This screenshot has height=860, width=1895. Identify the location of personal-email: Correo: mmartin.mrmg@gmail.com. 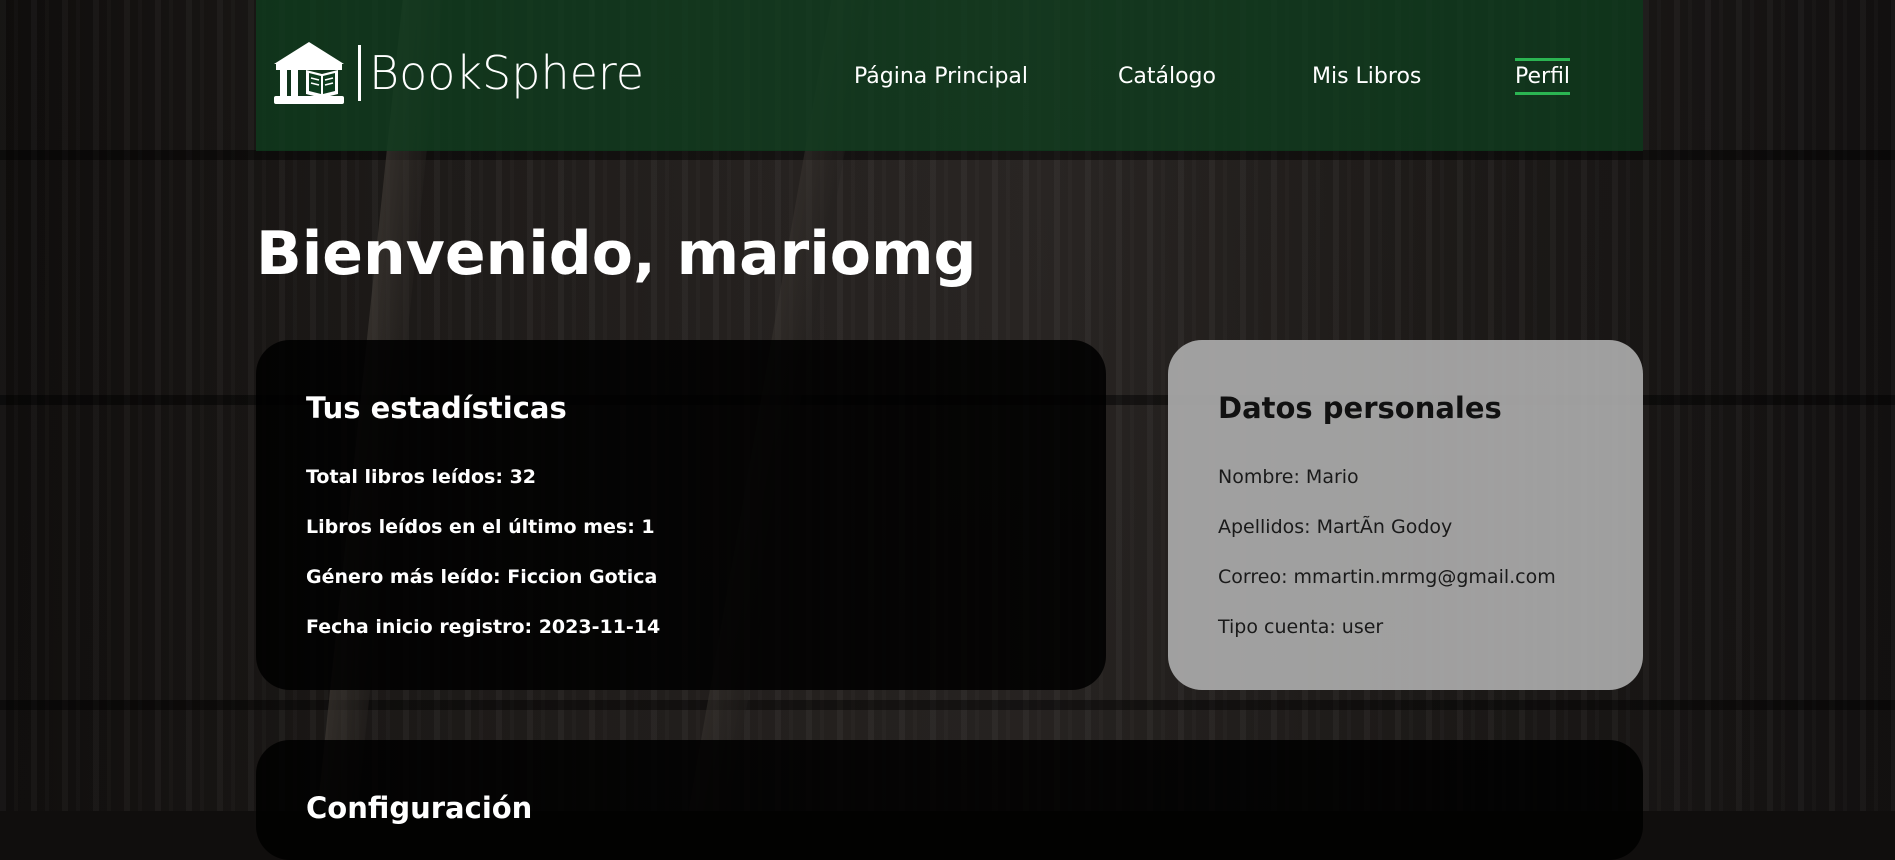
(1387, 577).